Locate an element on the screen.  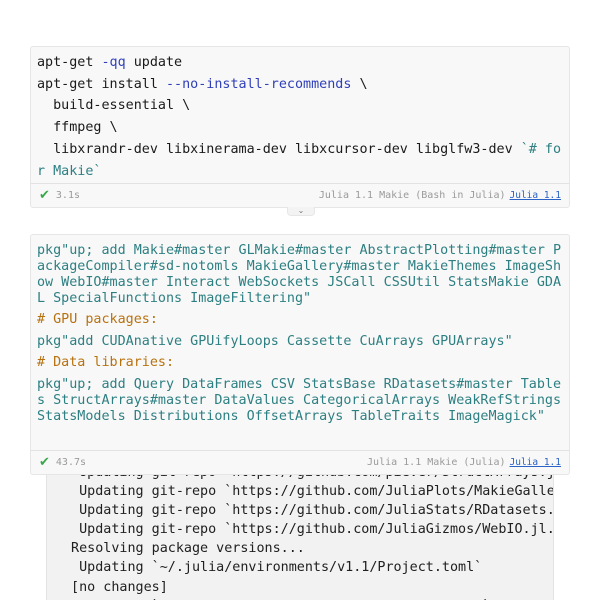
execution-time: 3.1s is located at coordinates (67, 195).